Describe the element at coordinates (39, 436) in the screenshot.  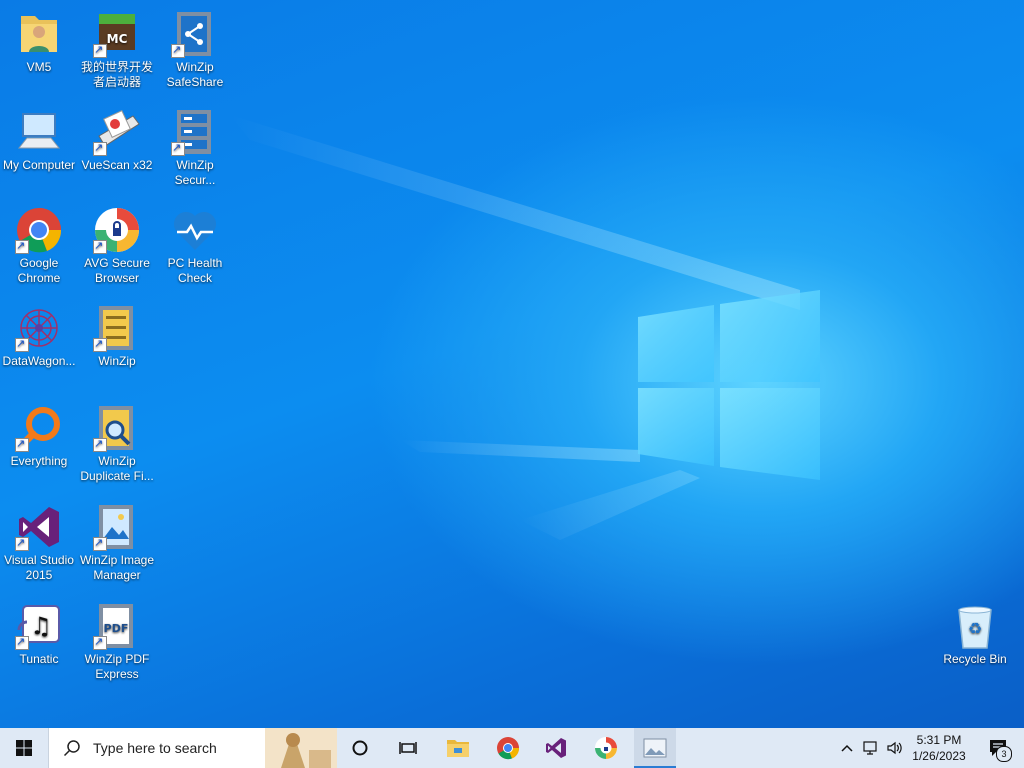
I see `desktop-icon-everything: Everything` at that location.